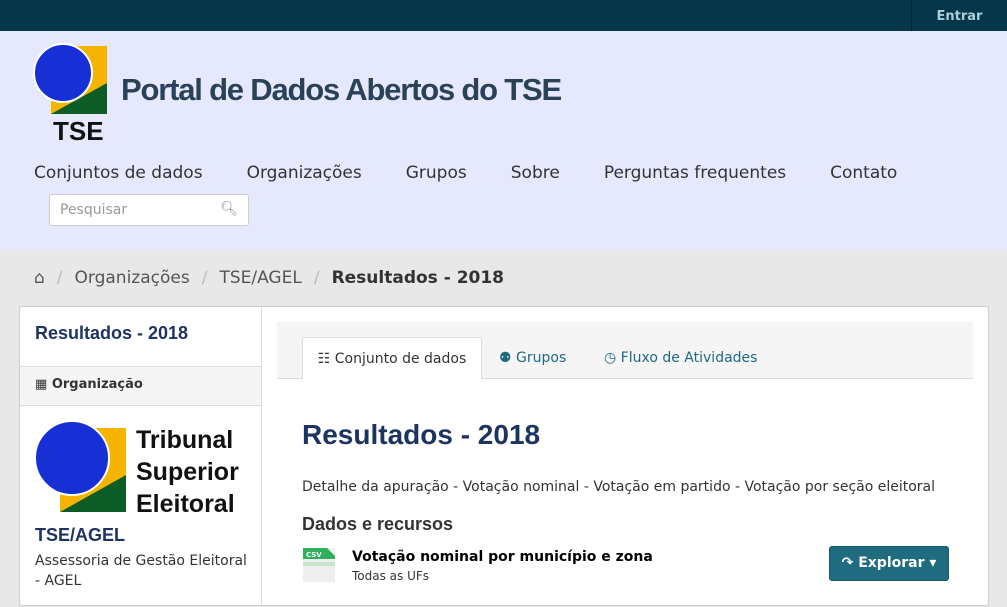 The height and width of the screenshot is (607, 1007). I want to click on resources-heading: Dados e recursos, so click(378, 524).